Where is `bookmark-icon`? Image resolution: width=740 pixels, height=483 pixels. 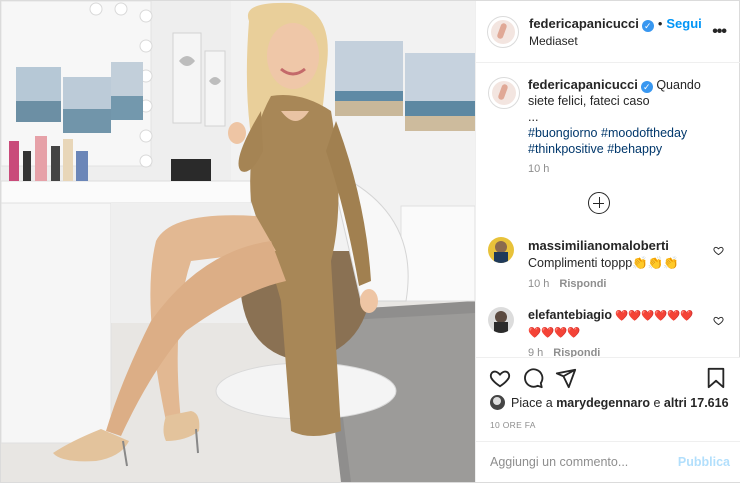 bookmark-icon is located at coordinates (716, 378).